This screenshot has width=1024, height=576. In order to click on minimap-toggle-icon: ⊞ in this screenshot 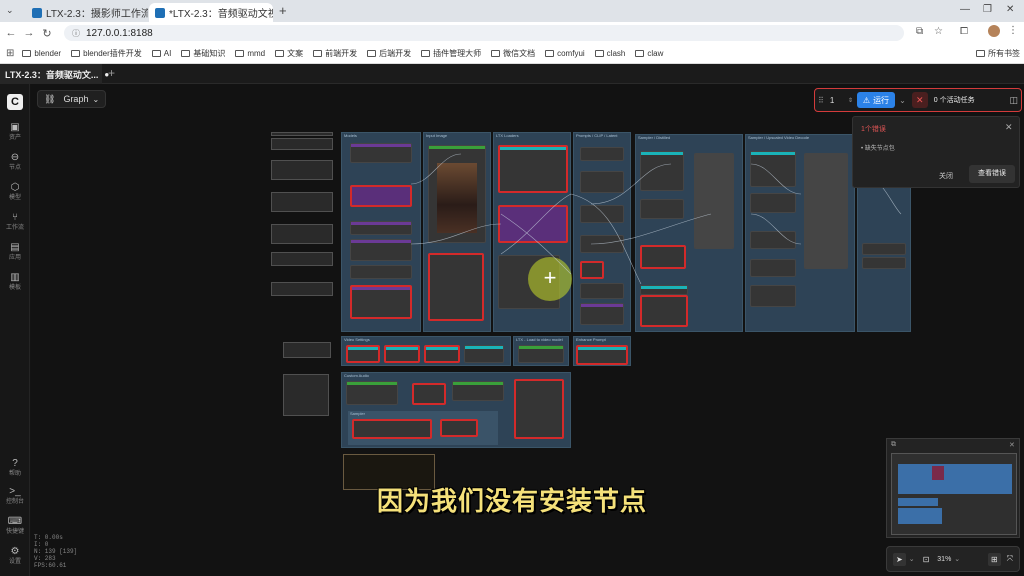, I will do `click(994, 559)`.